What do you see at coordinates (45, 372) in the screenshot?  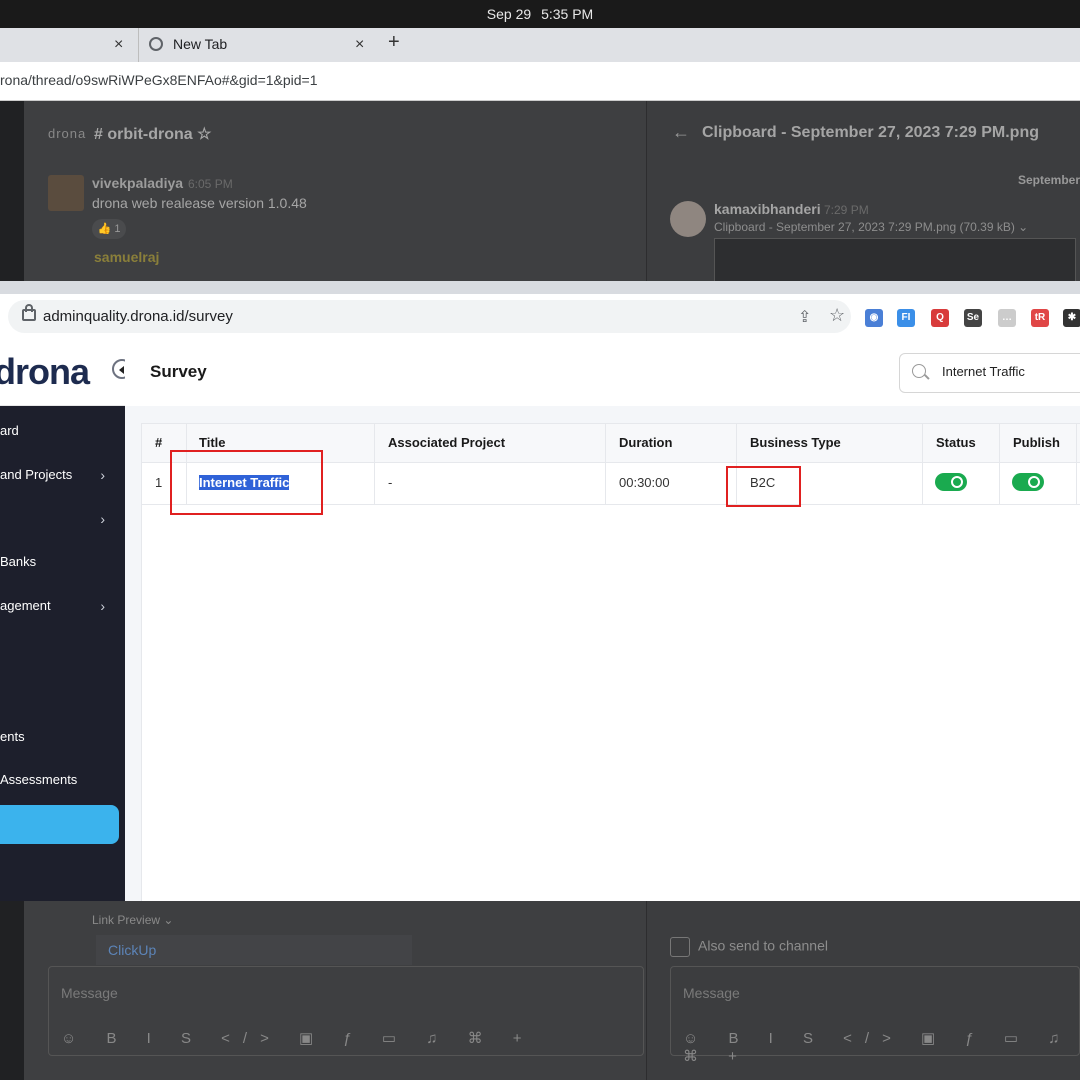 I see `app-logo: drona` at bounding box center [45, 372].